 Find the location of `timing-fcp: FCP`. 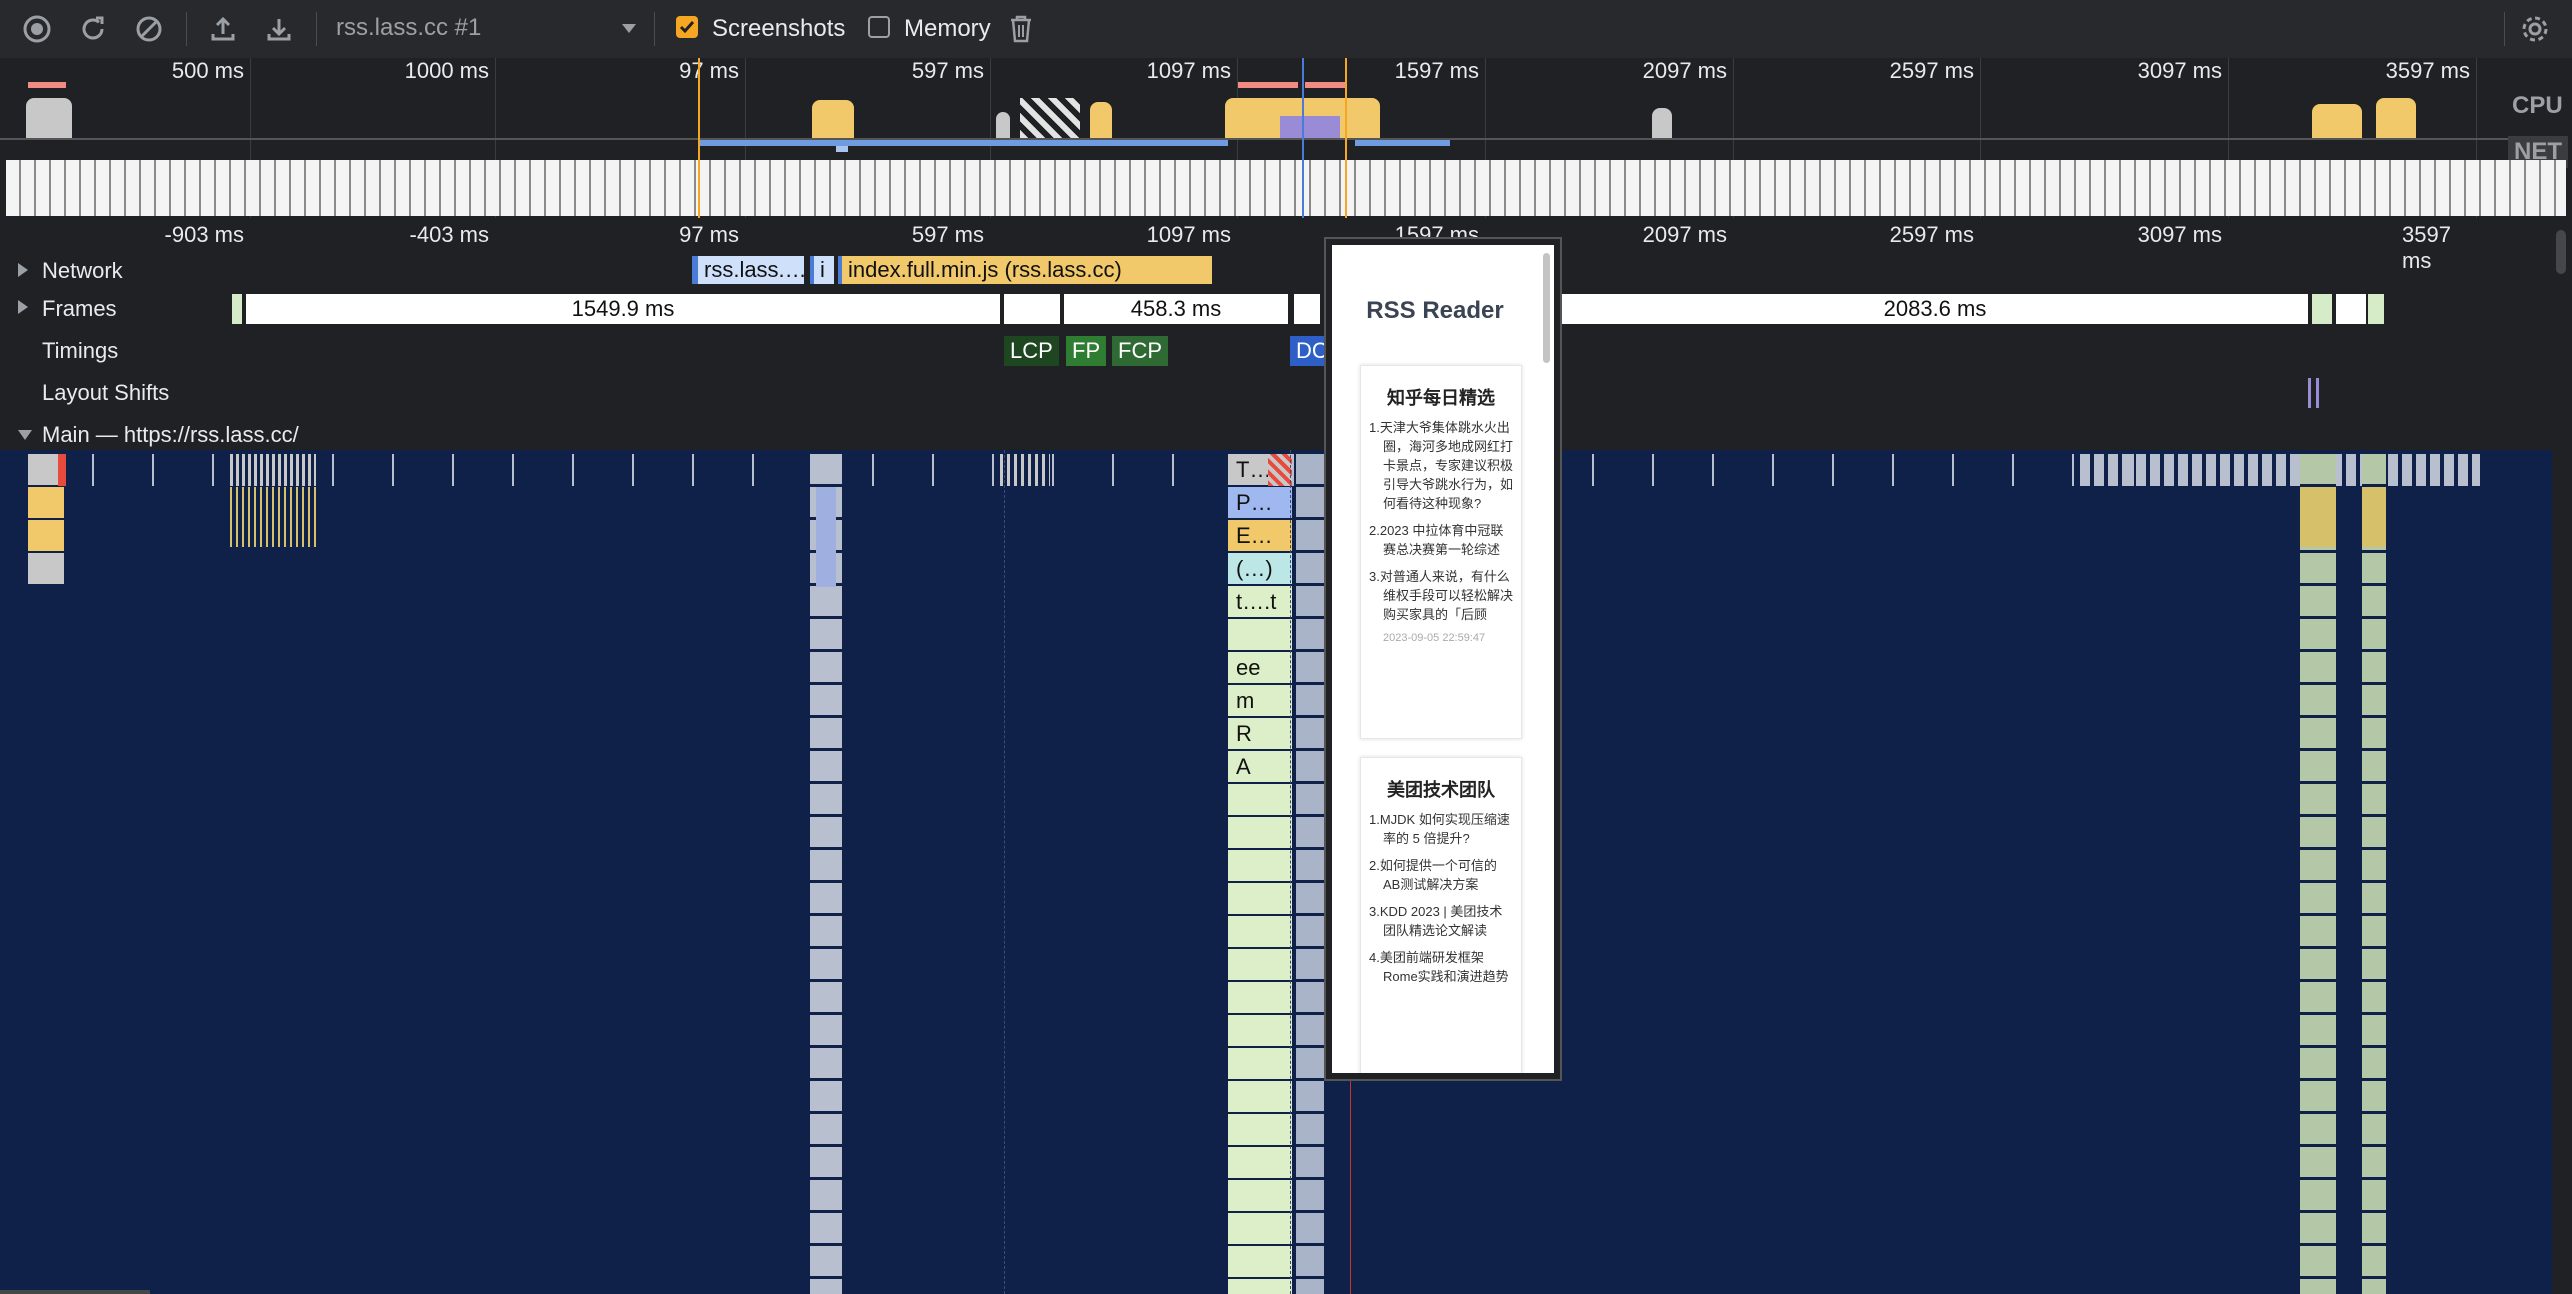

timing-fcp: FCP is located at coordinates (1140, 351).